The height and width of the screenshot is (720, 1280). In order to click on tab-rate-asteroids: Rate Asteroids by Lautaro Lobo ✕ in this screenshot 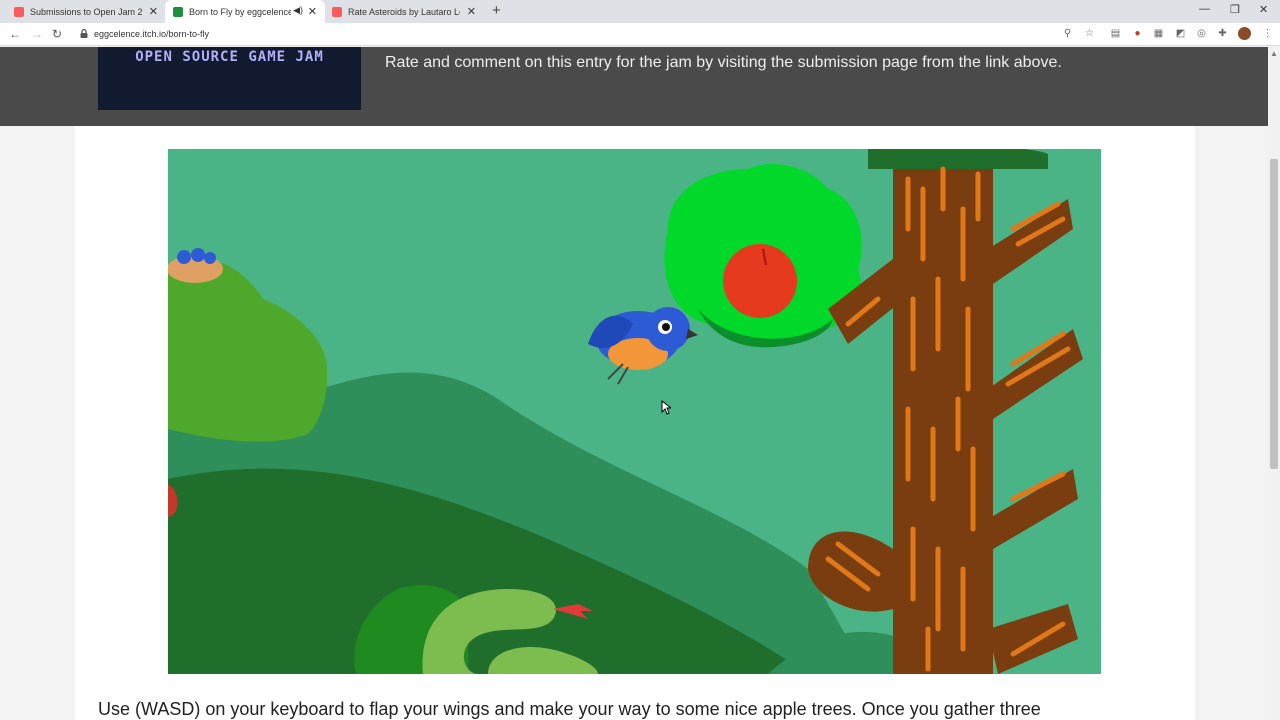, I will do `click(404, 11)`.